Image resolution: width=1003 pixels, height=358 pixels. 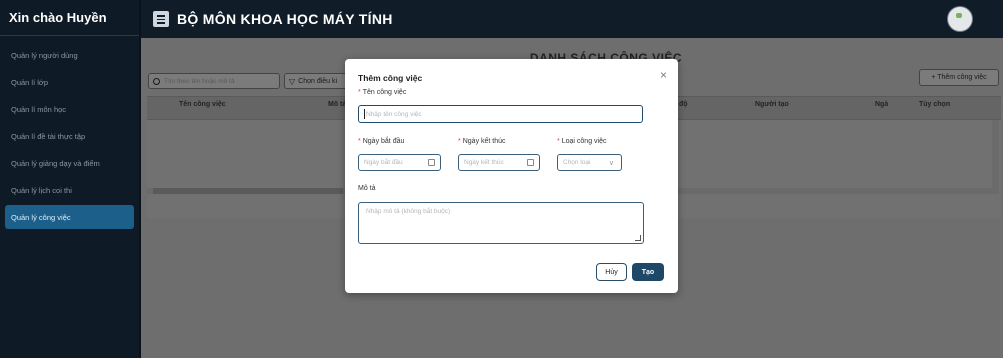 What do you see at coordinates (69, 82) in the screenshot?
I see `sidebar-item-classes: Quản lí lớp` at bounding box center [69, 82].